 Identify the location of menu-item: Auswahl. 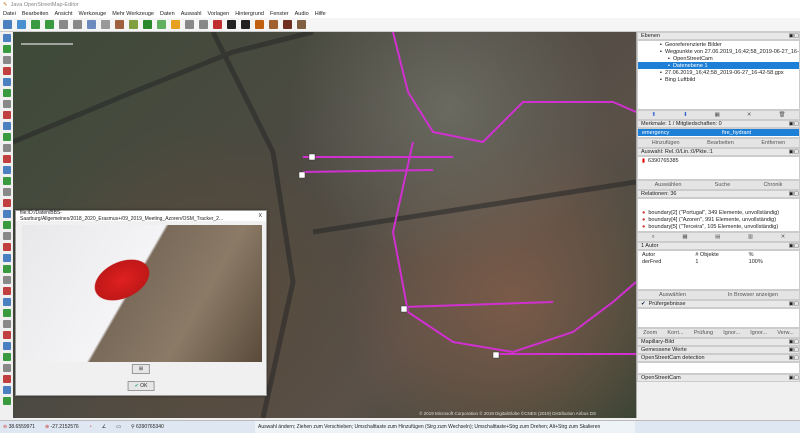
(191, 14).